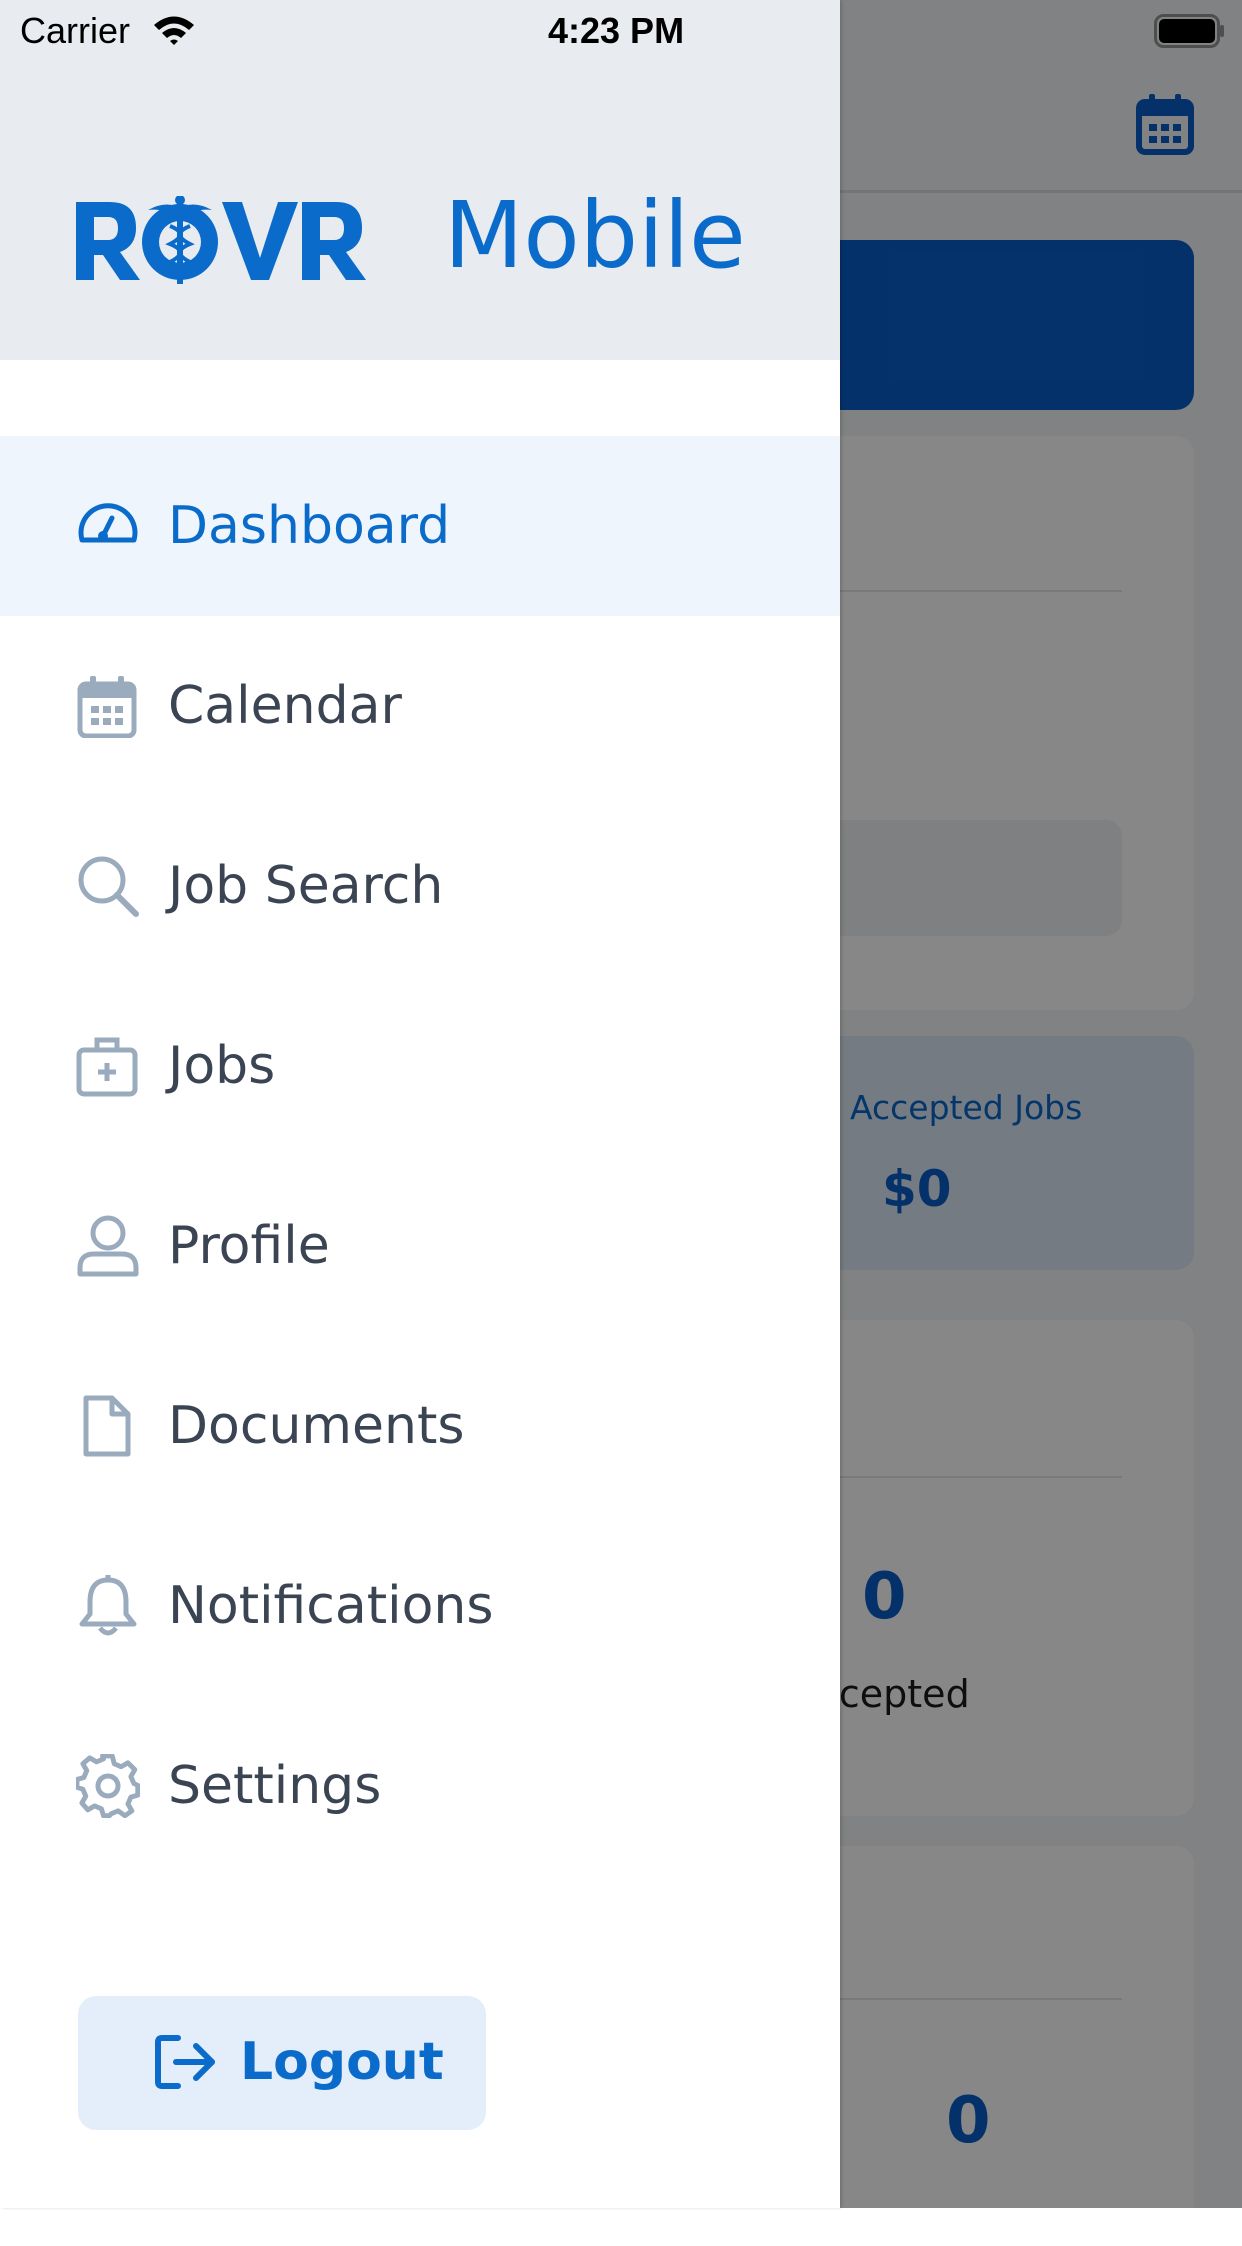 The height and width of the screenshot is (2246, 1242). I want to click on menu-label-job-search: Job Search, so click(306, 886).